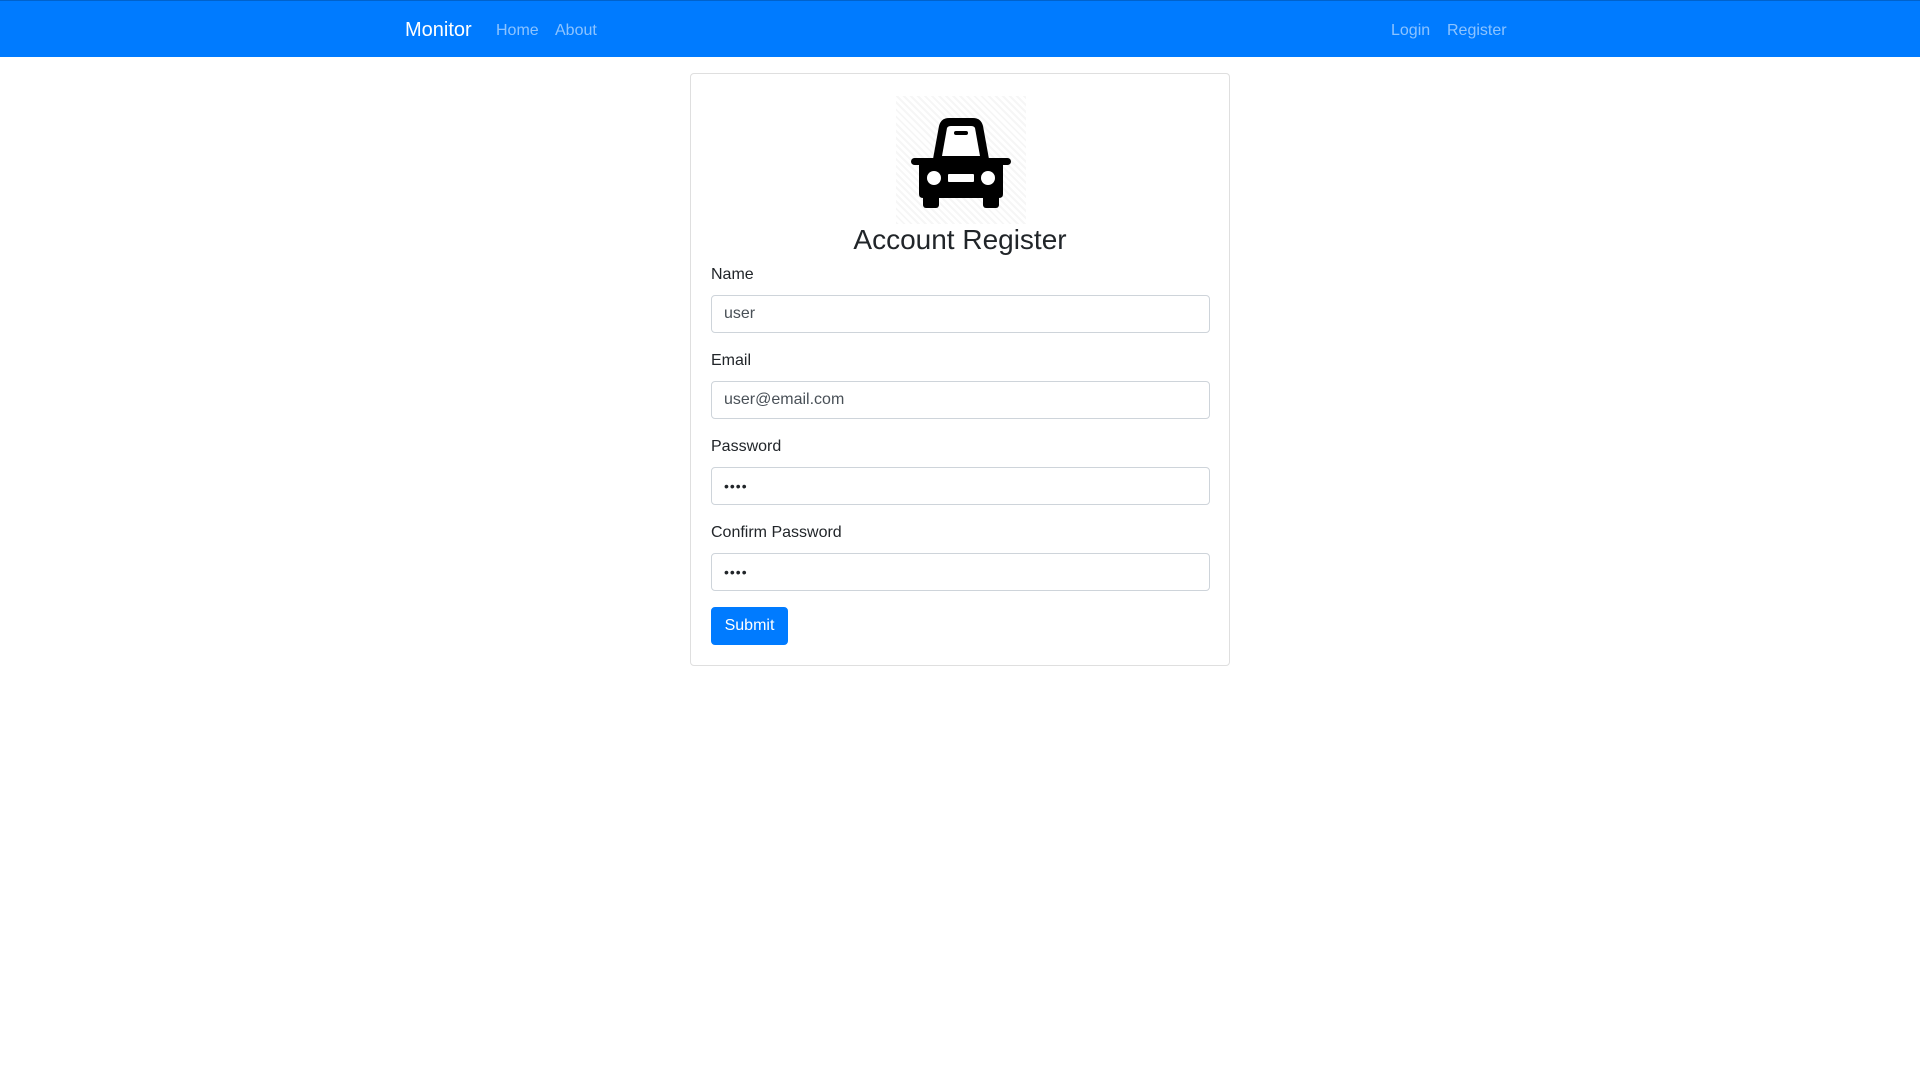 The image size is (1920, 1080). What do you see at coordinates (960, 572) in the screenshot?
I see `confirm-password-input` at bounding box center [960, 572].